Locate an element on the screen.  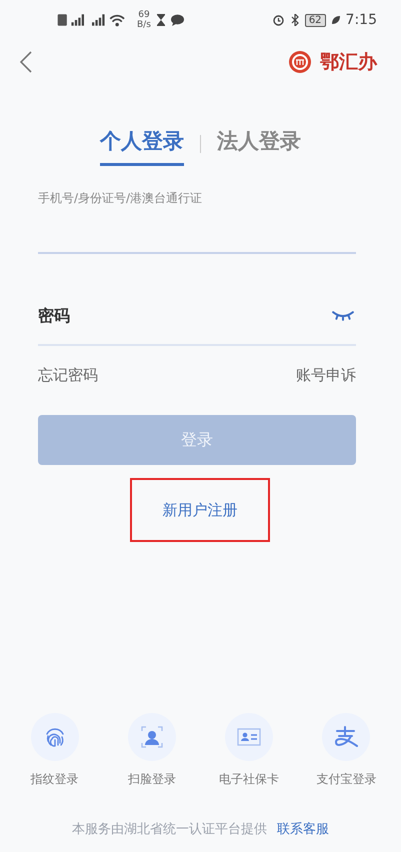
clock-time: 7:15 is located at coordinates (361, 20).